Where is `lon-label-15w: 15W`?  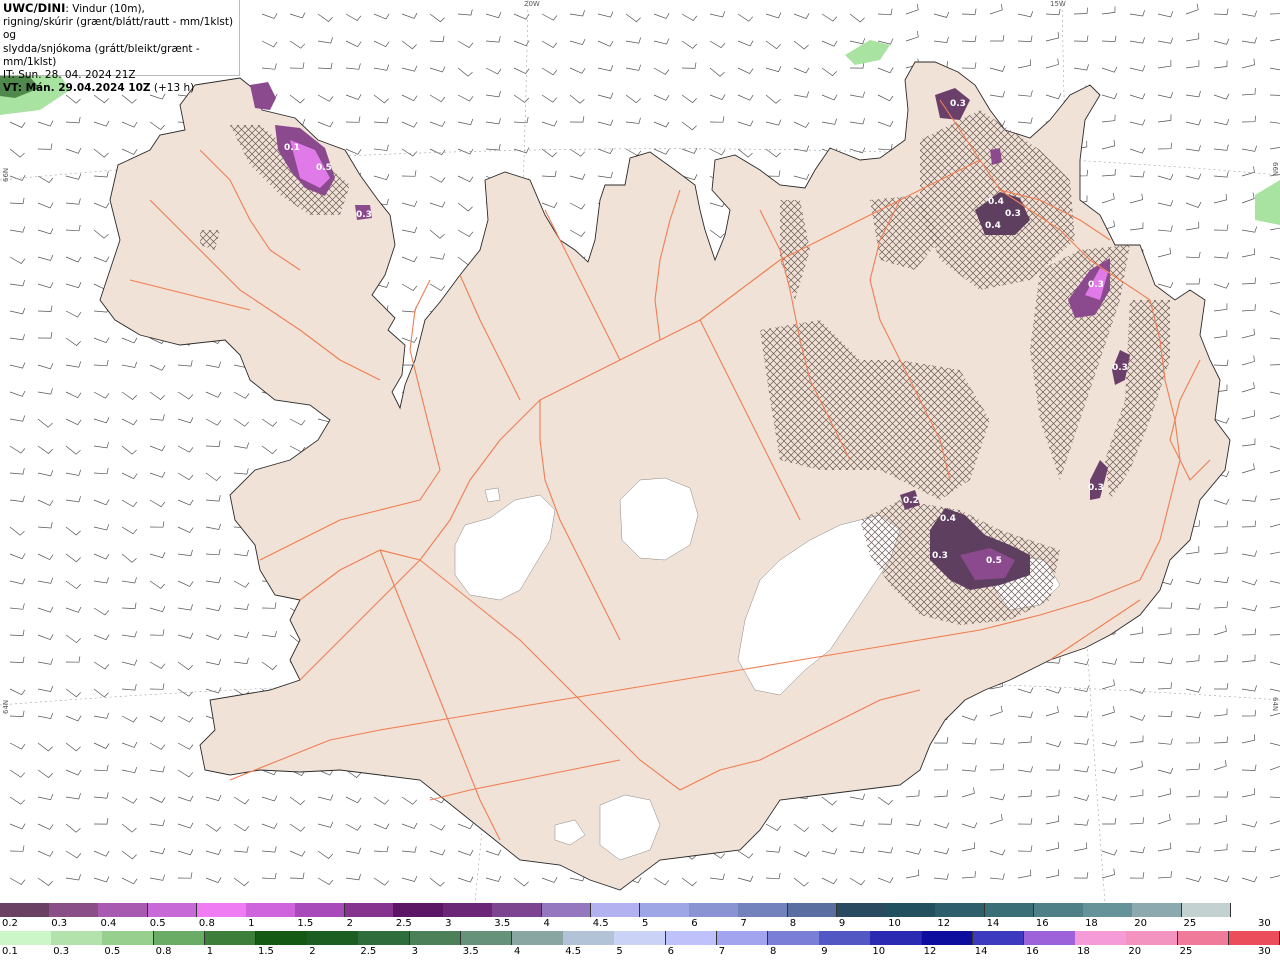
lon-label-15w: 15W is located at coordinates (1058, 4).